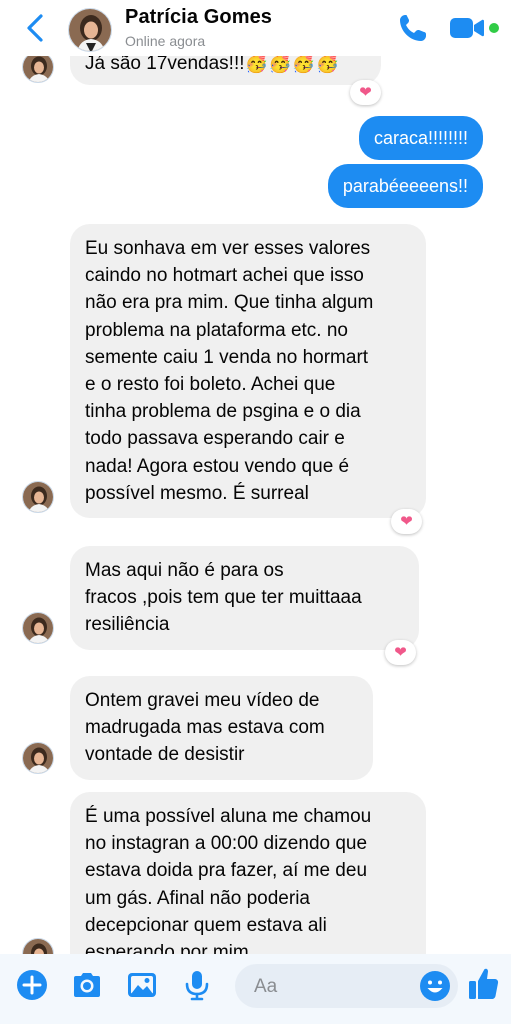  I want to click on audio-call-button, so click(413, 28).